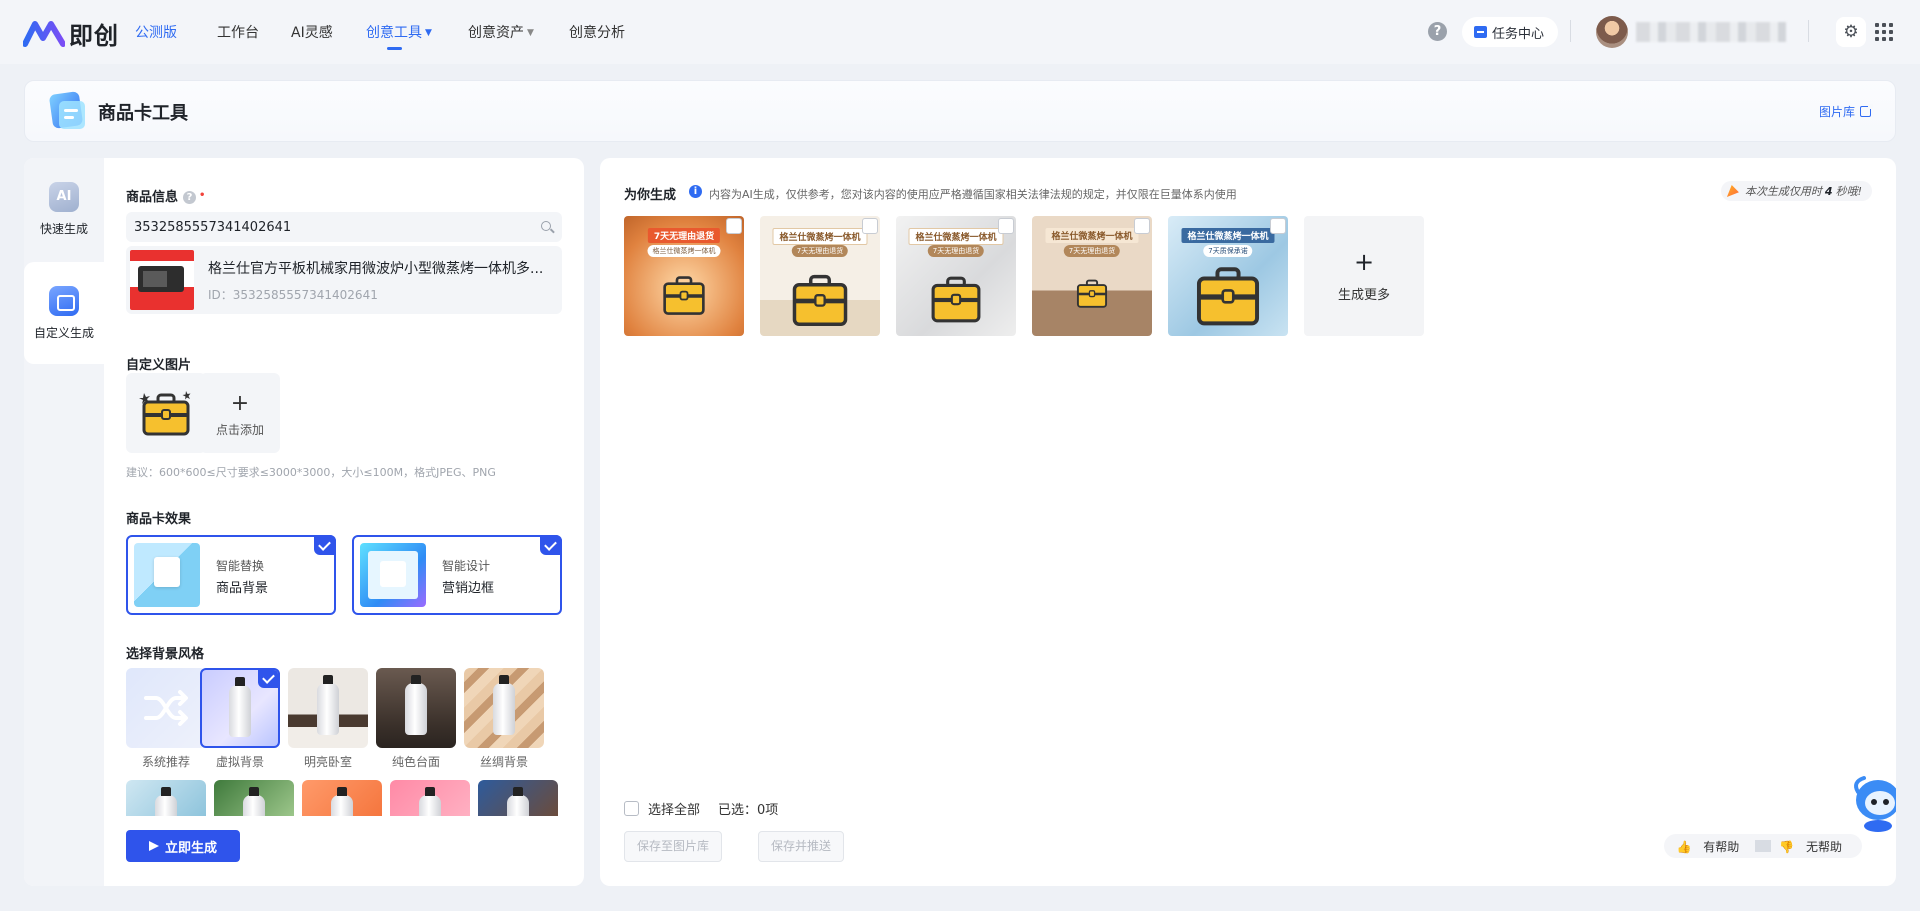 The height and width of the screenshot is (911, 1920). Describe the element at coordinates (152, 197) in the screenshot. I see `product-info-label: 商品信息` at that location.